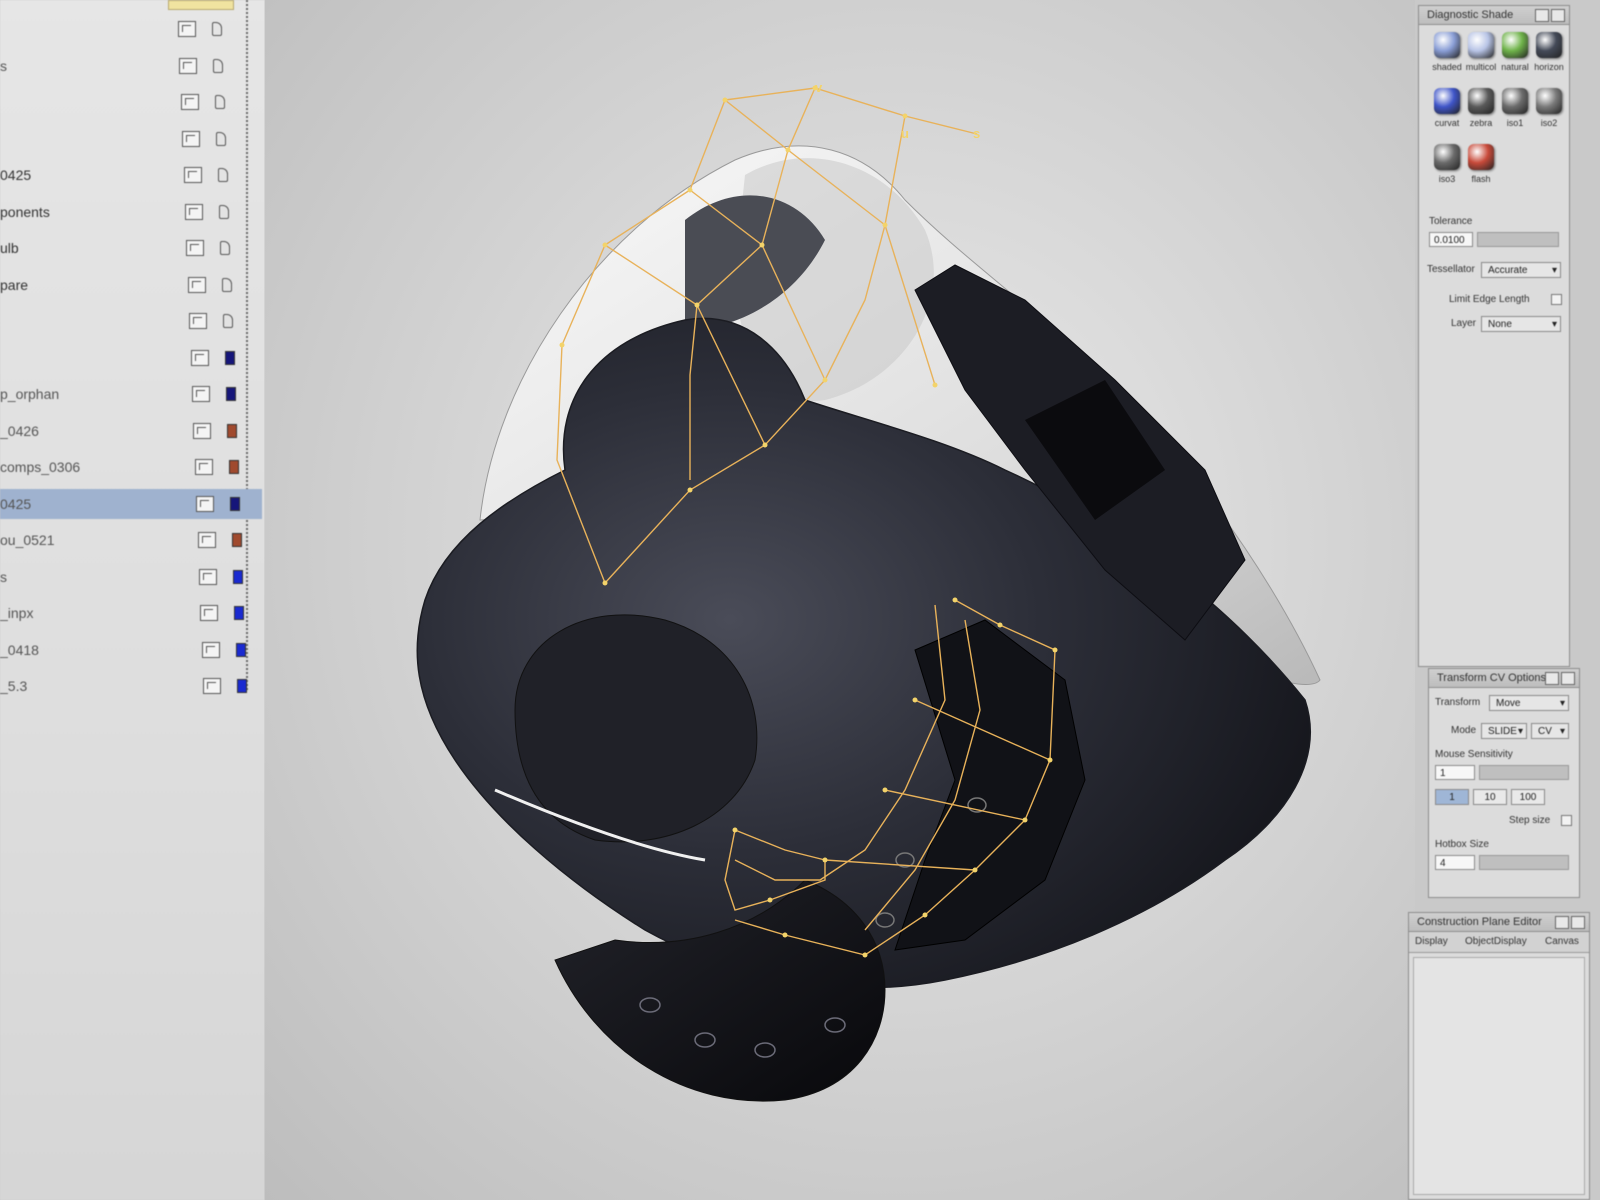 This screenshot has width=1600, height=1200. What do you see at coordinates (131, 212) in the screenshot?
I see `lister-row: ponents` at bounding box center [131, 212].